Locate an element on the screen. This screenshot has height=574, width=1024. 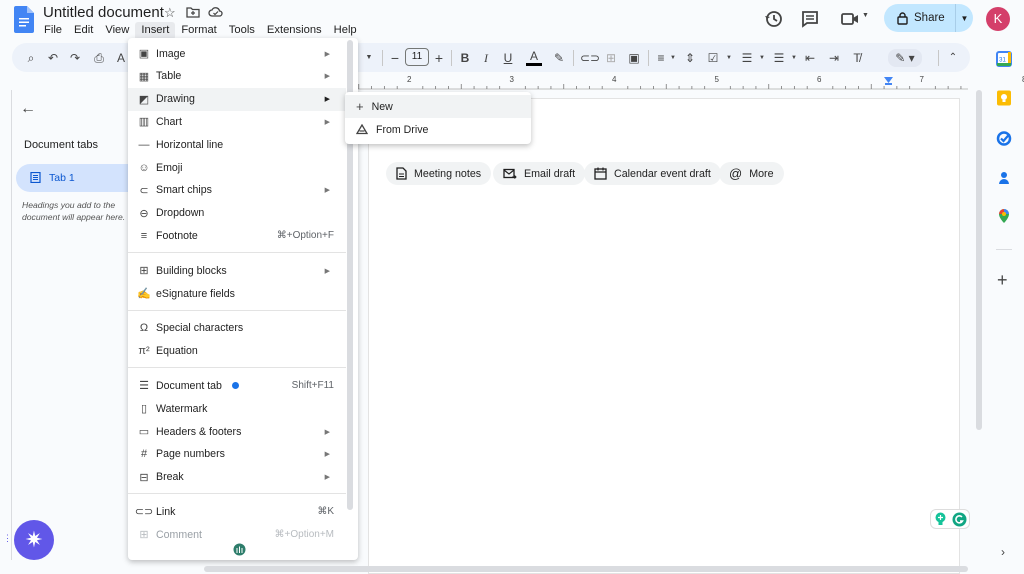
menu-item-page-numbers: # Page numbers ▶ is located at coordinates (237, 454).